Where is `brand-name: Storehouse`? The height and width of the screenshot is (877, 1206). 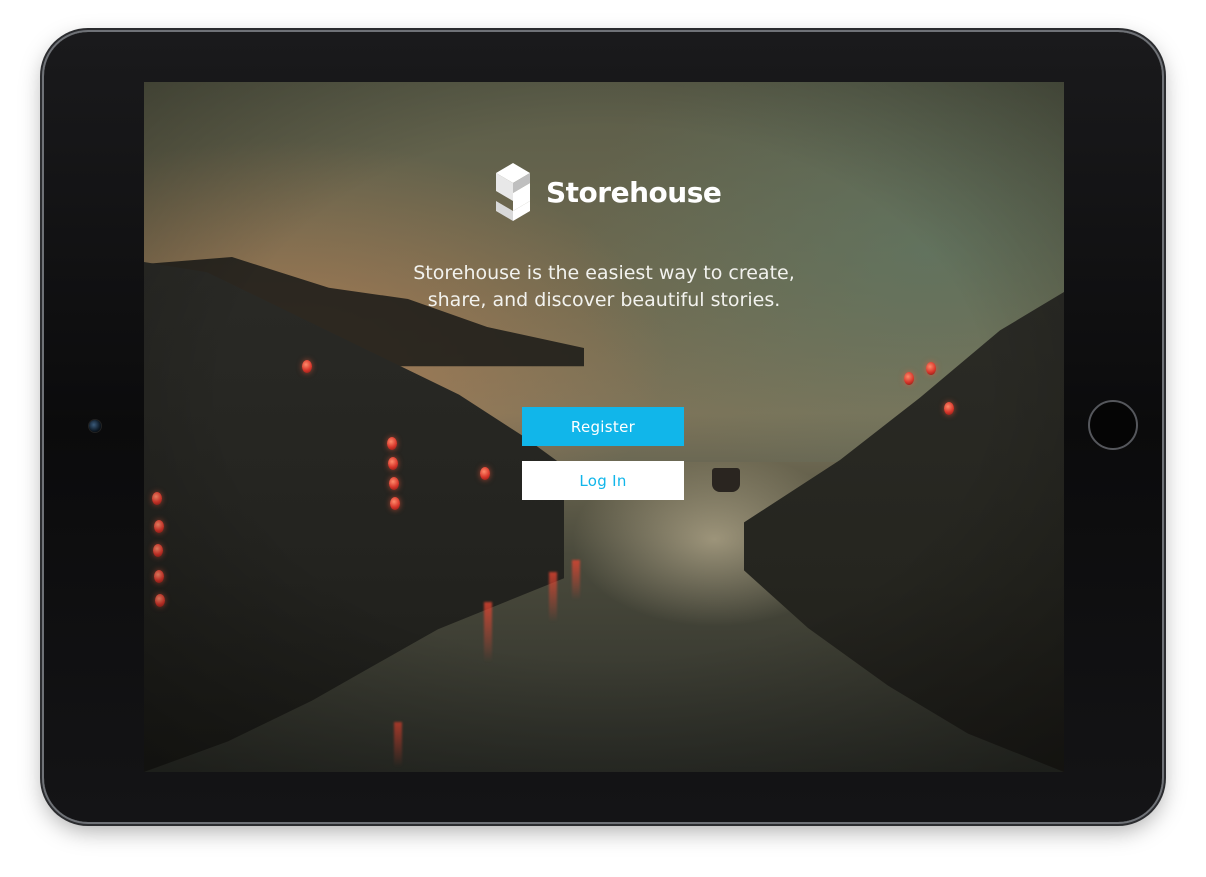
brand-name: Storehouse is located at coordinates (634, 192).